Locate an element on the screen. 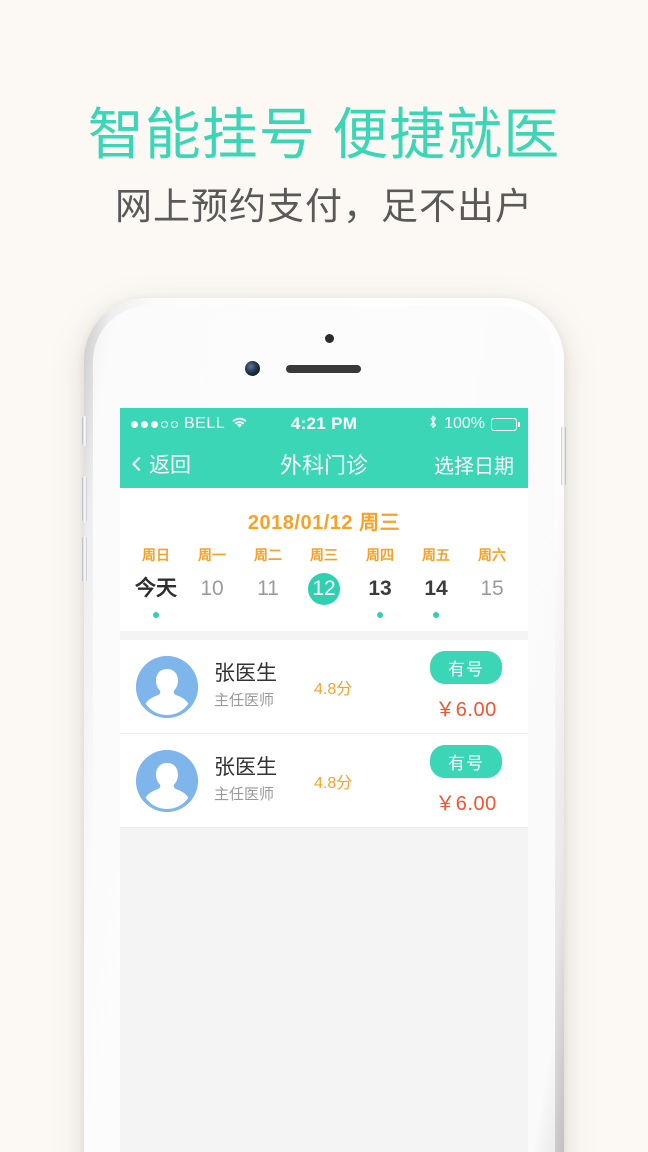 The height and width of the screenshot is (1152, 648). calendar-day-number: 12 is located at coordinates (324, 589).